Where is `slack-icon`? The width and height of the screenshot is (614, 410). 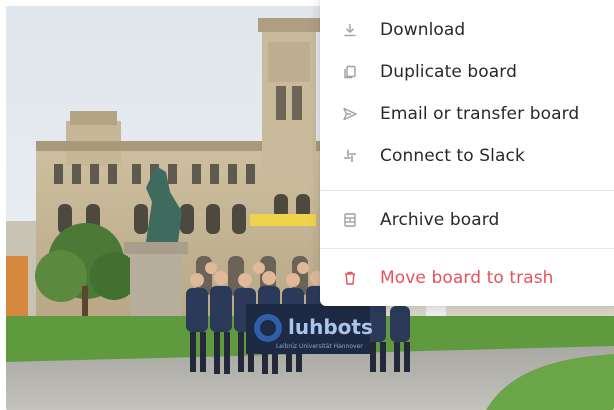
slack-icon is located at coordinates (350, 156).